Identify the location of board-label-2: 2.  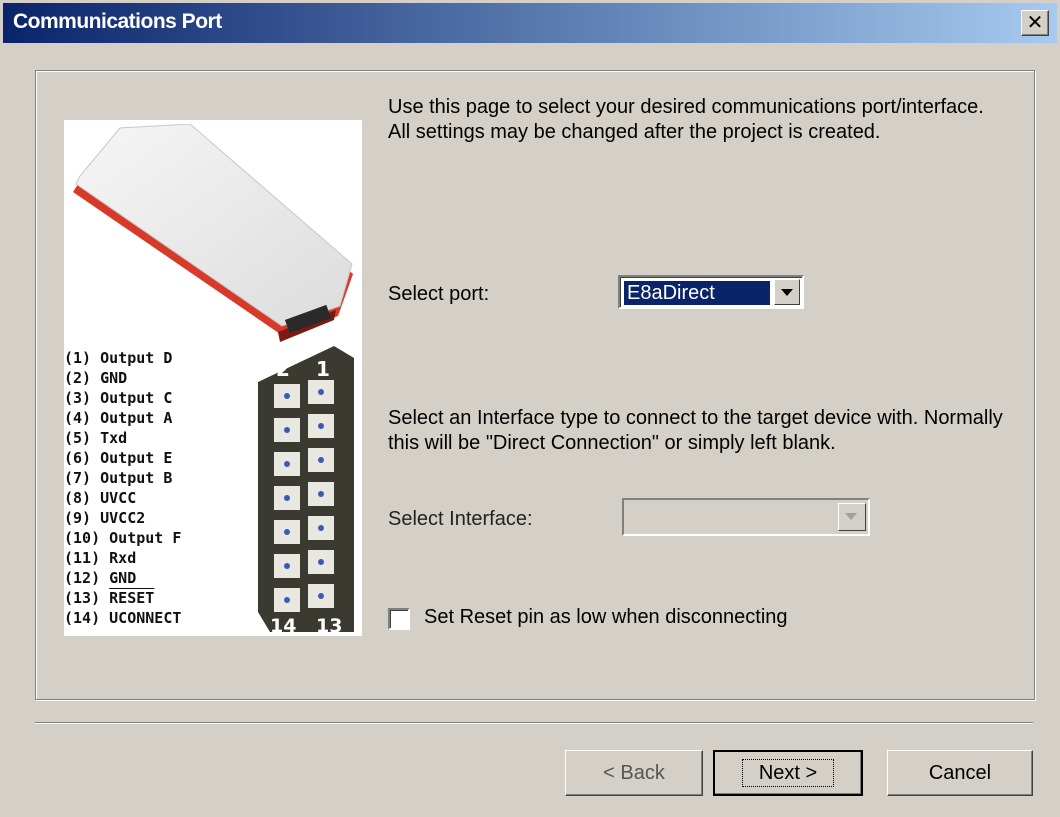
(283, 369).